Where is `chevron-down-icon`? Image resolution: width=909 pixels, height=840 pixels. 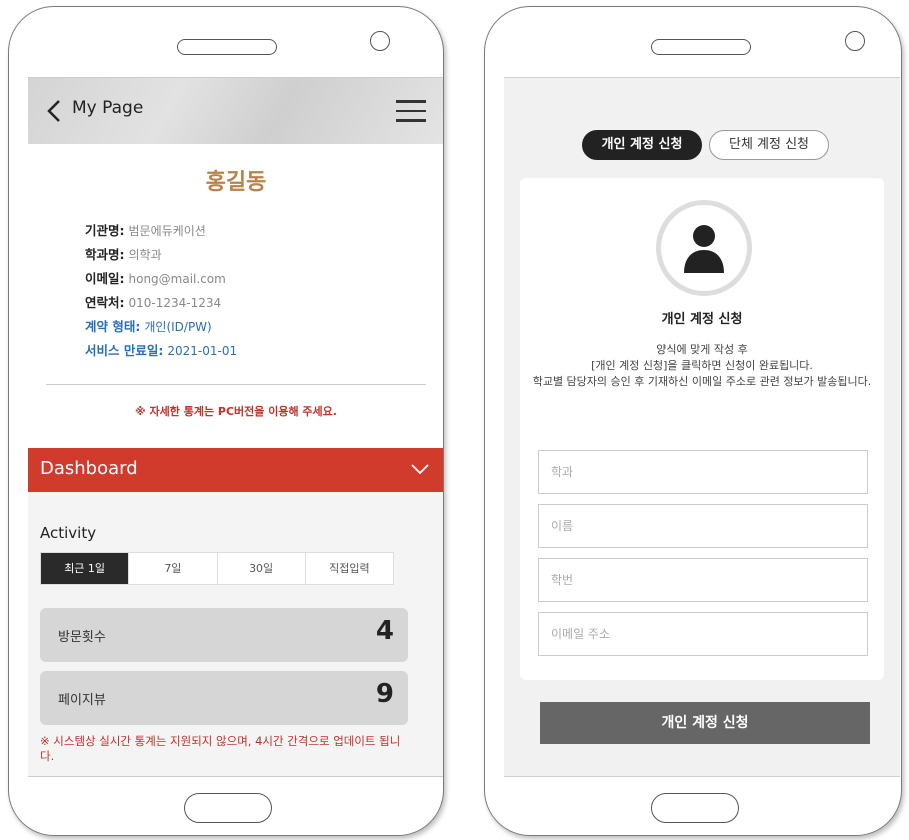 chevron-down-icon is located at coordinates (420, 469).